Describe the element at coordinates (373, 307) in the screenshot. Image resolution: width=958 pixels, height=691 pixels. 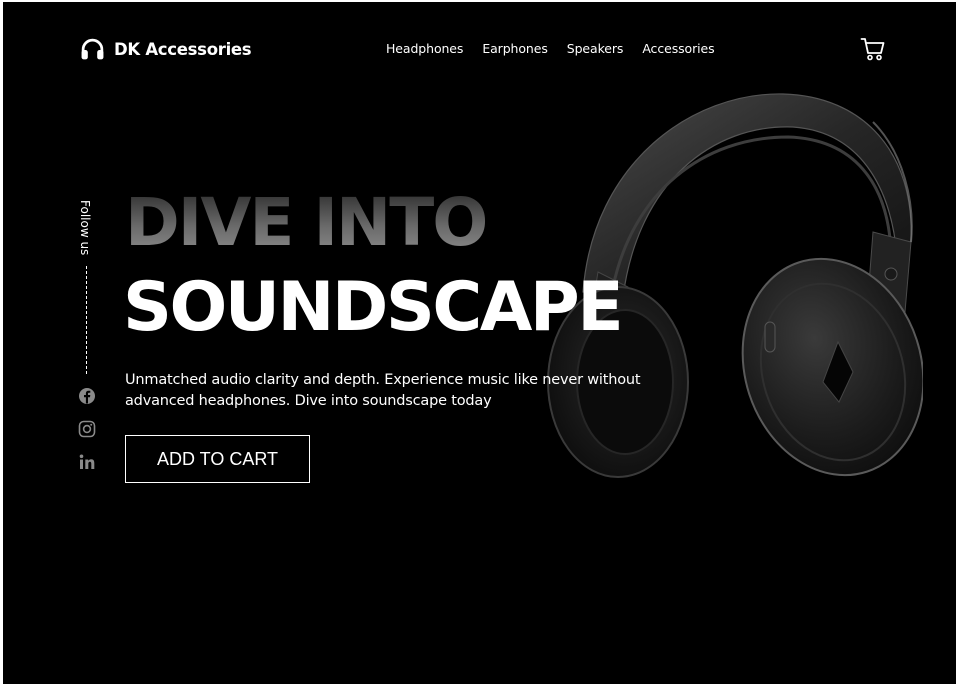
I see `headline-line-2: SOUNDSCAPE` at that location.